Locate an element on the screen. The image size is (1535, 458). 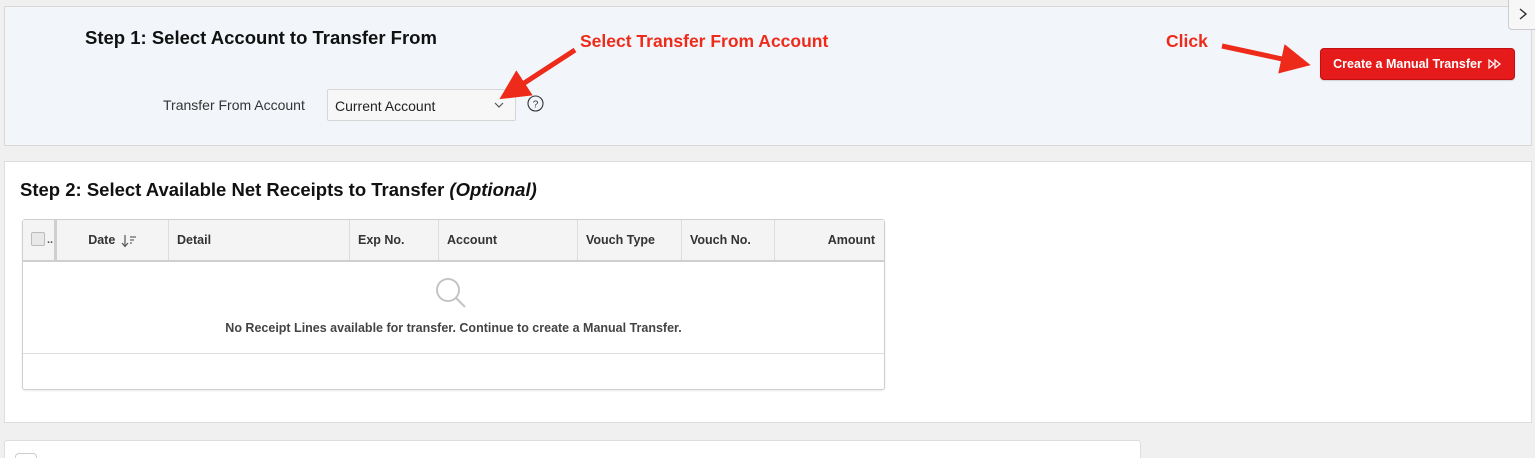
column-vouch-type: Vouch Type is located at coordinates (630, 240).